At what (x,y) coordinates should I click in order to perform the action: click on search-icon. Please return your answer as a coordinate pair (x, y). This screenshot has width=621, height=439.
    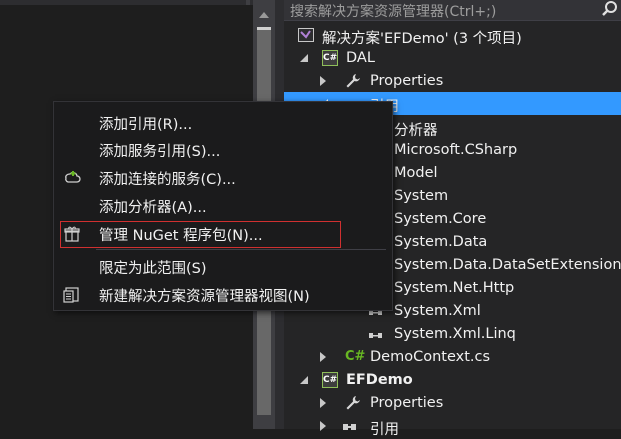
    Looking at the image, I should click on (610, 9).